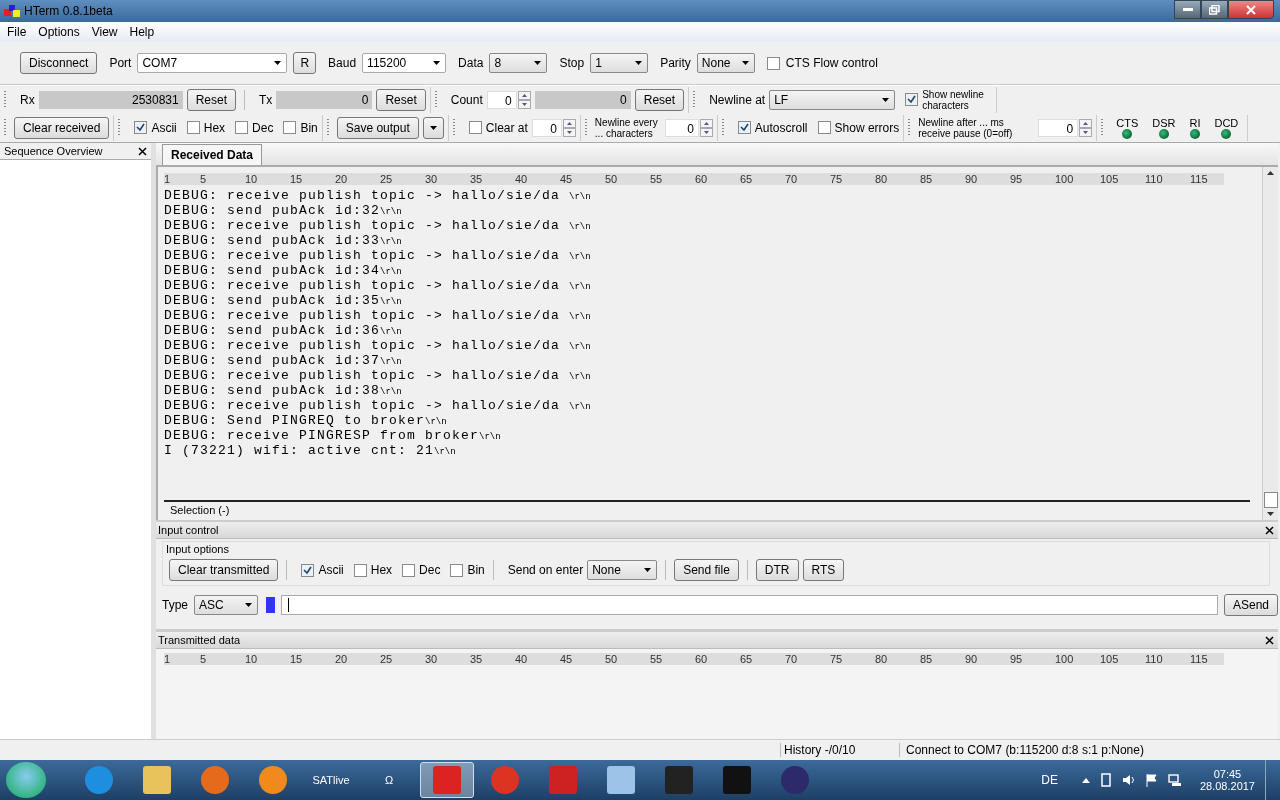  I want to click on restore-icon, so click(1214, 9).